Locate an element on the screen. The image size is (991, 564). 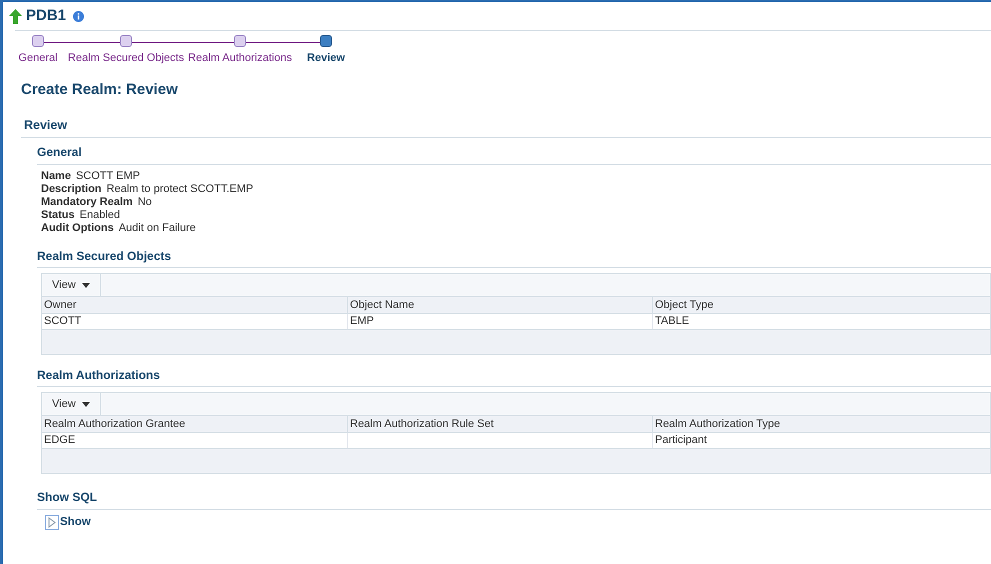
column-header: Realm Authorization Rule Set is located at coordinates (499, 424).